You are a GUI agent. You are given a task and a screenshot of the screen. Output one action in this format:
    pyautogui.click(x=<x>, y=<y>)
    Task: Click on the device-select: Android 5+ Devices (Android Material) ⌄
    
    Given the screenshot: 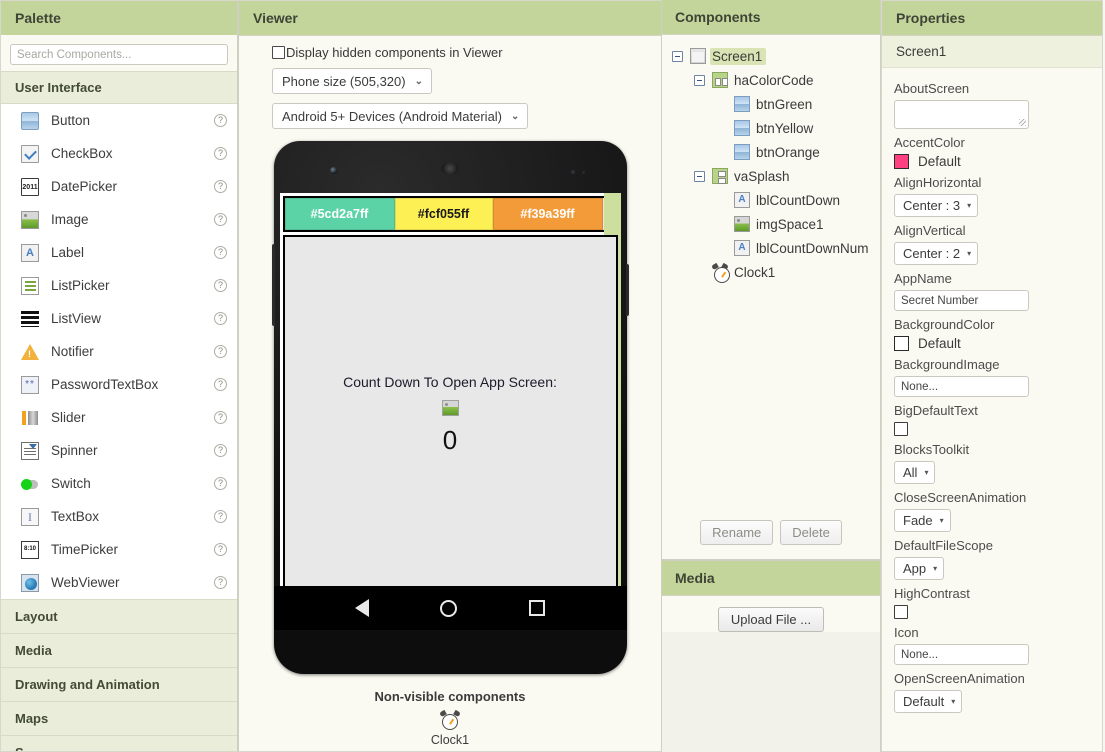 What is the action you would take?
    pyautogui.click(x=400, y=116)
    